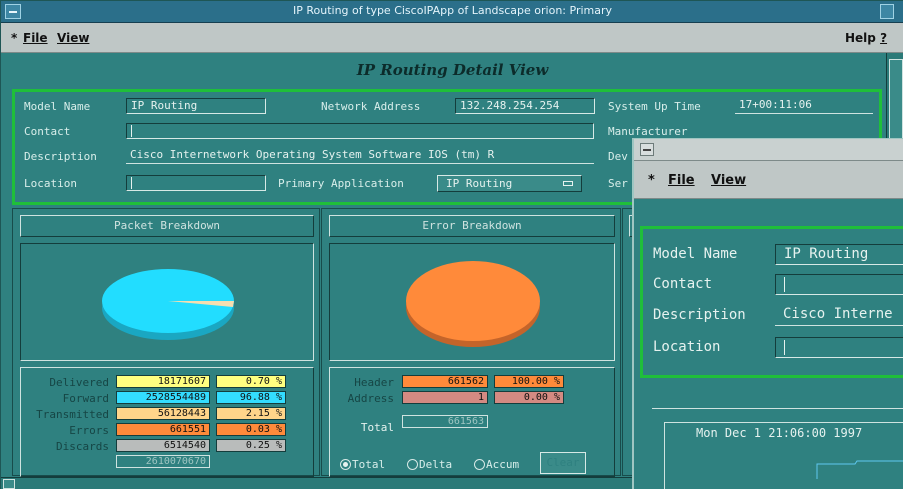  Describe the element at coordinates (887, 11) in the screenshot. I see `minimize-button` at that location.